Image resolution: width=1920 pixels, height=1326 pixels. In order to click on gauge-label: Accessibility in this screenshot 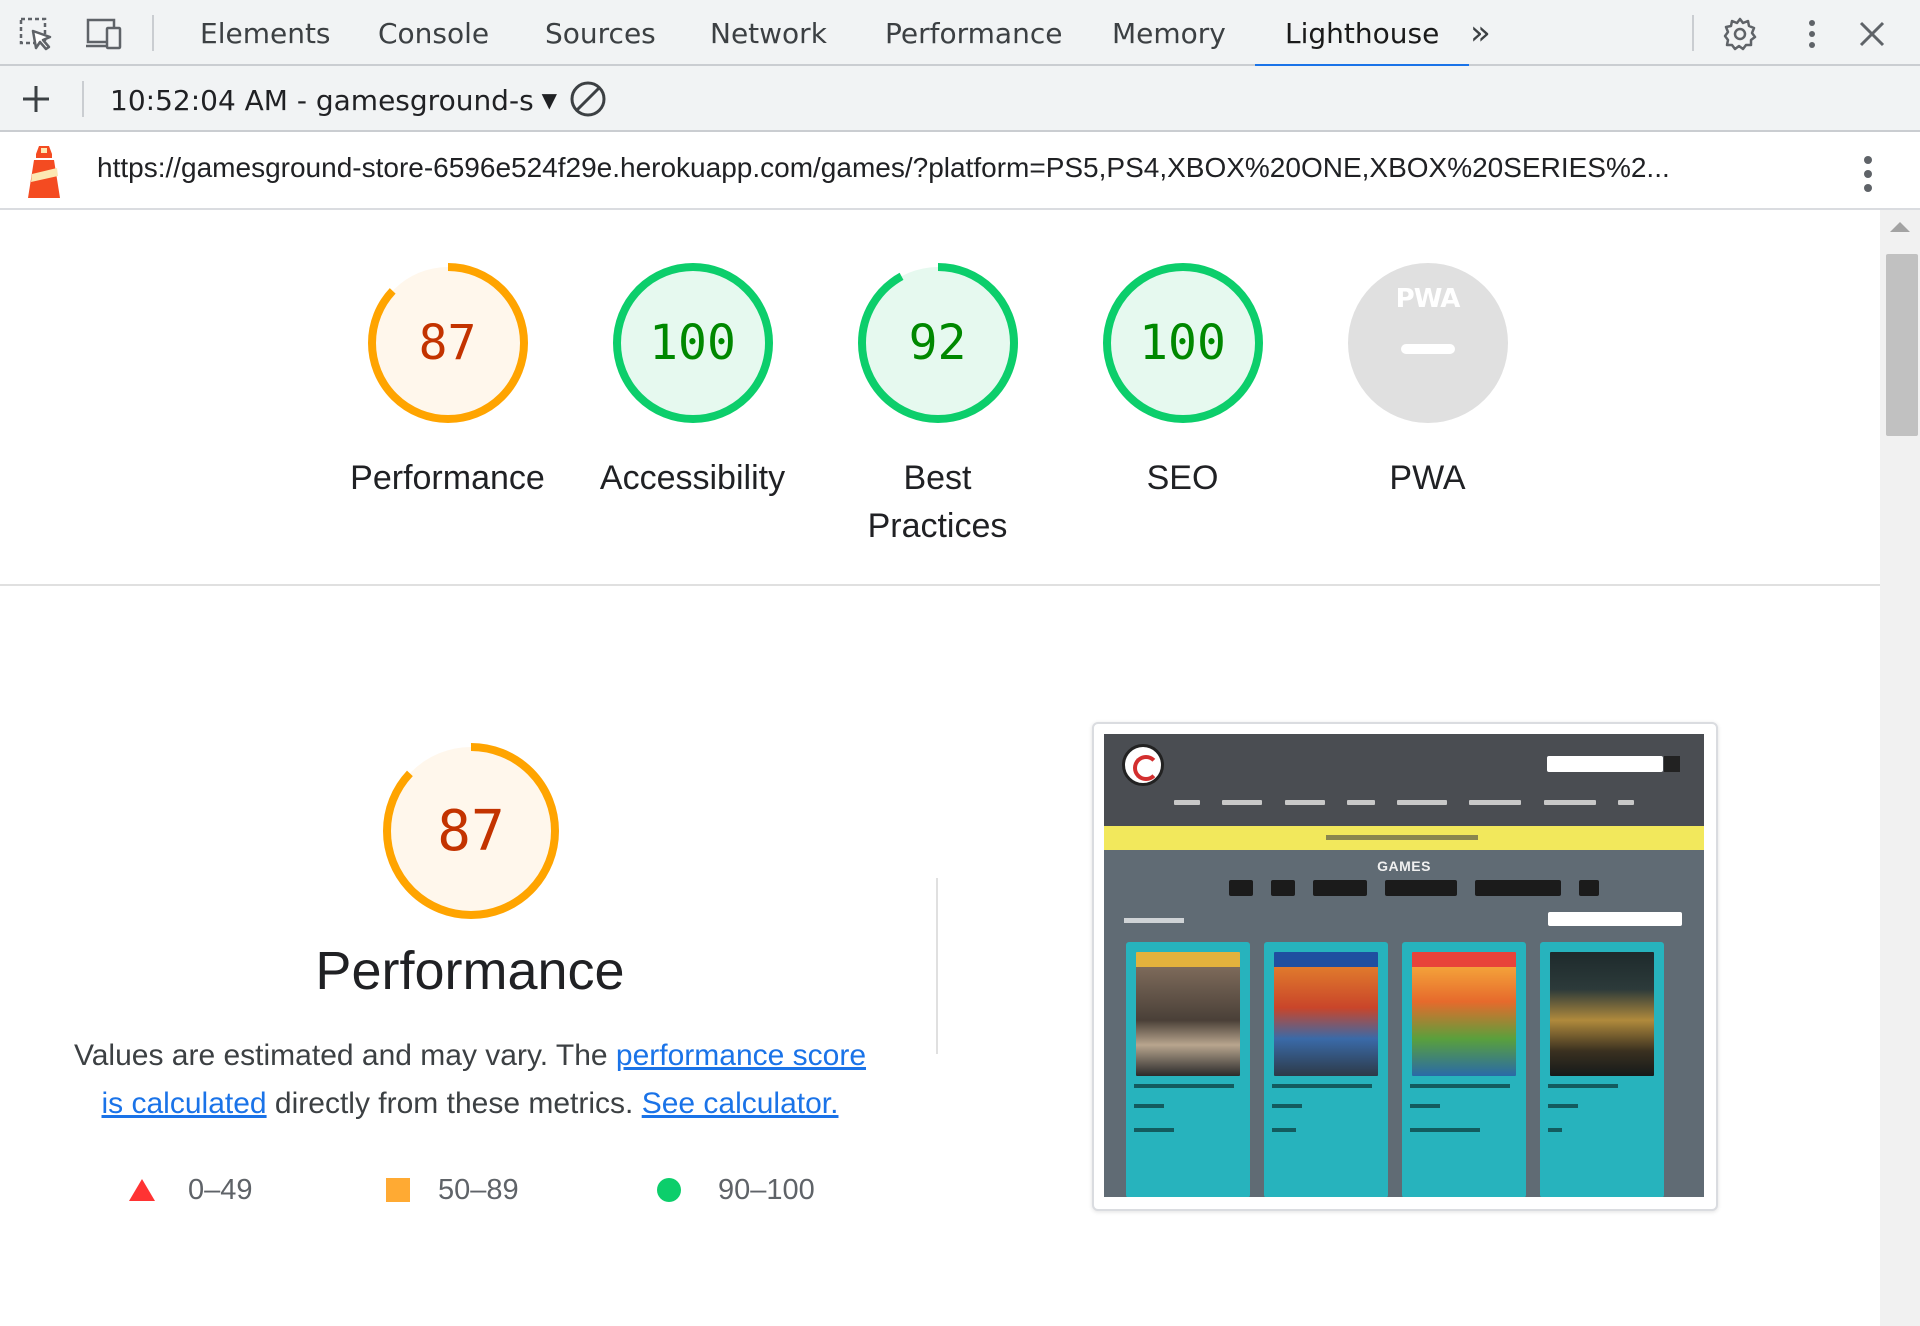, I will do `click(692, 478)`.